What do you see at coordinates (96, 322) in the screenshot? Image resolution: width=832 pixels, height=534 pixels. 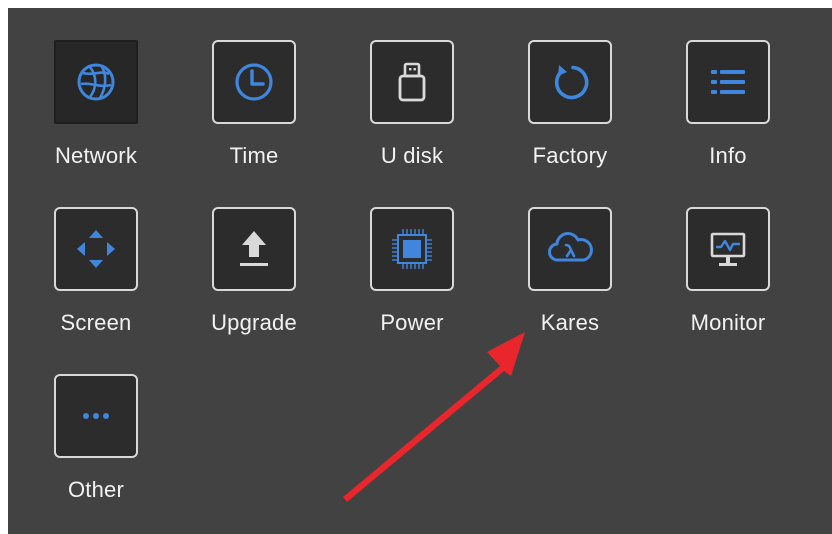 I see `menu-item-label: Screen` at bounding box center [96, 322].